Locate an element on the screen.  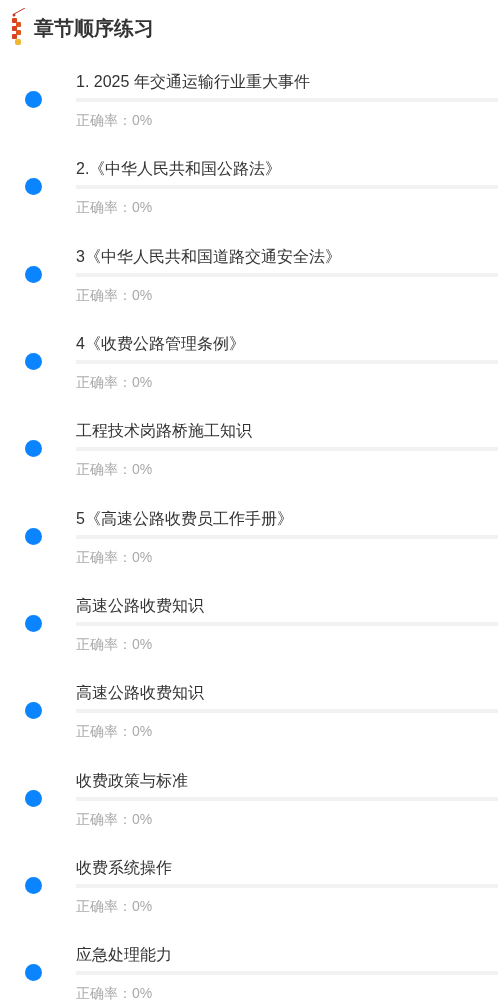
chapter-title: 4《收费公路管理条例》 is located at coordinates (287, 344).